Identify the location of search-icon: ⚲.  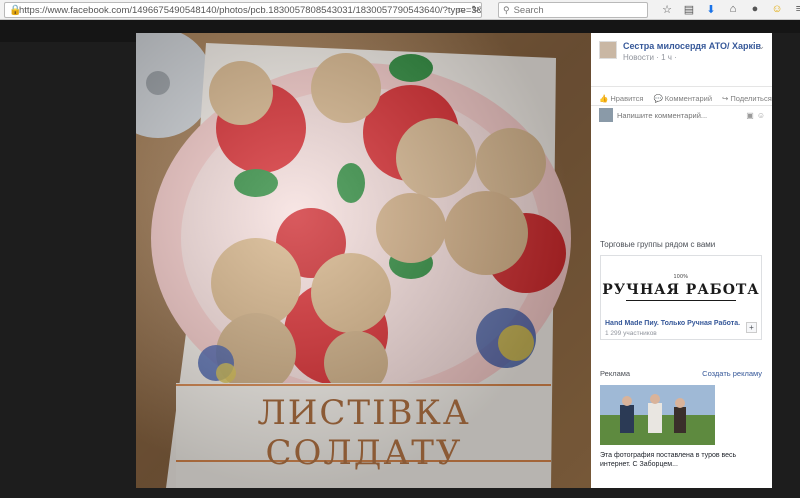
(506, 9).